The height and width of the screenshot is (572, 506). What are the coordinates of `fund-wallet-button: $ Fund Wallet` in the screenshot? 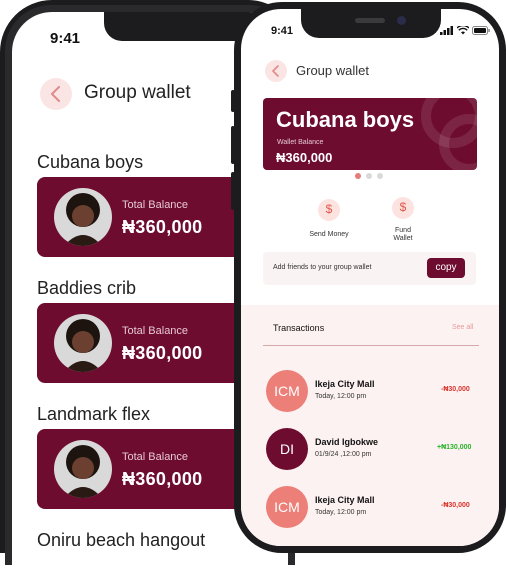 It's located at (403, 222).